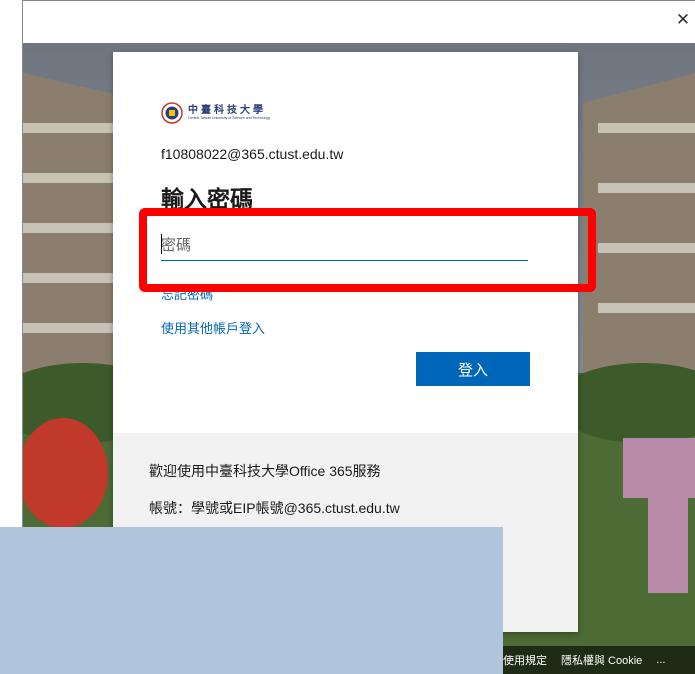 This screenshot has height=674, width=695. I want to click on close-icon: ✕, so click(683, 20).